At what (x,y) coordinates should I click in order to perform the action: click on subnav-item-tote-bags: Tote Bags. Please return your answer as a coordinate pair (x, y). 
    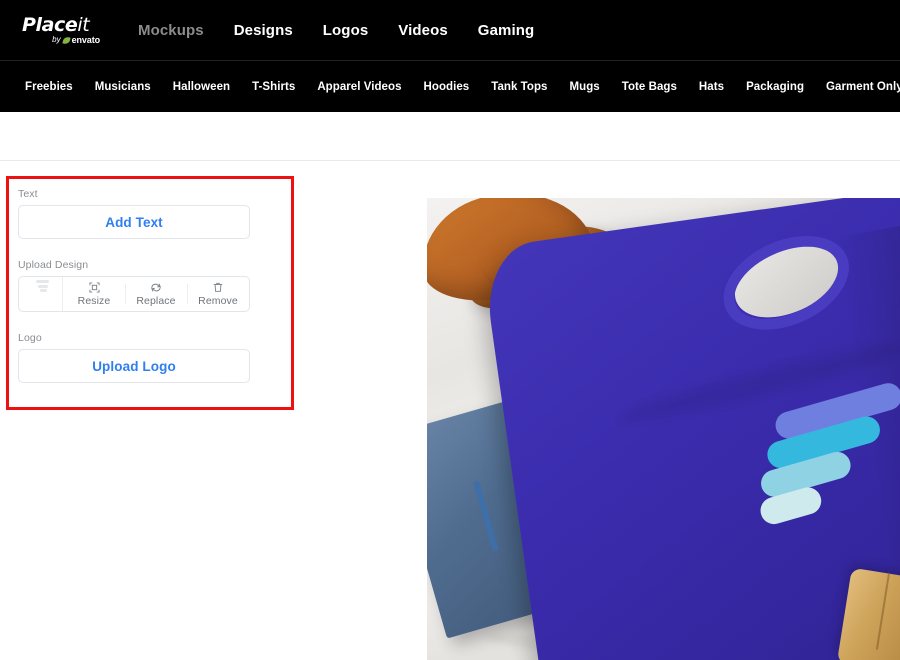
    Looking at the image, I should click on (649, 87).